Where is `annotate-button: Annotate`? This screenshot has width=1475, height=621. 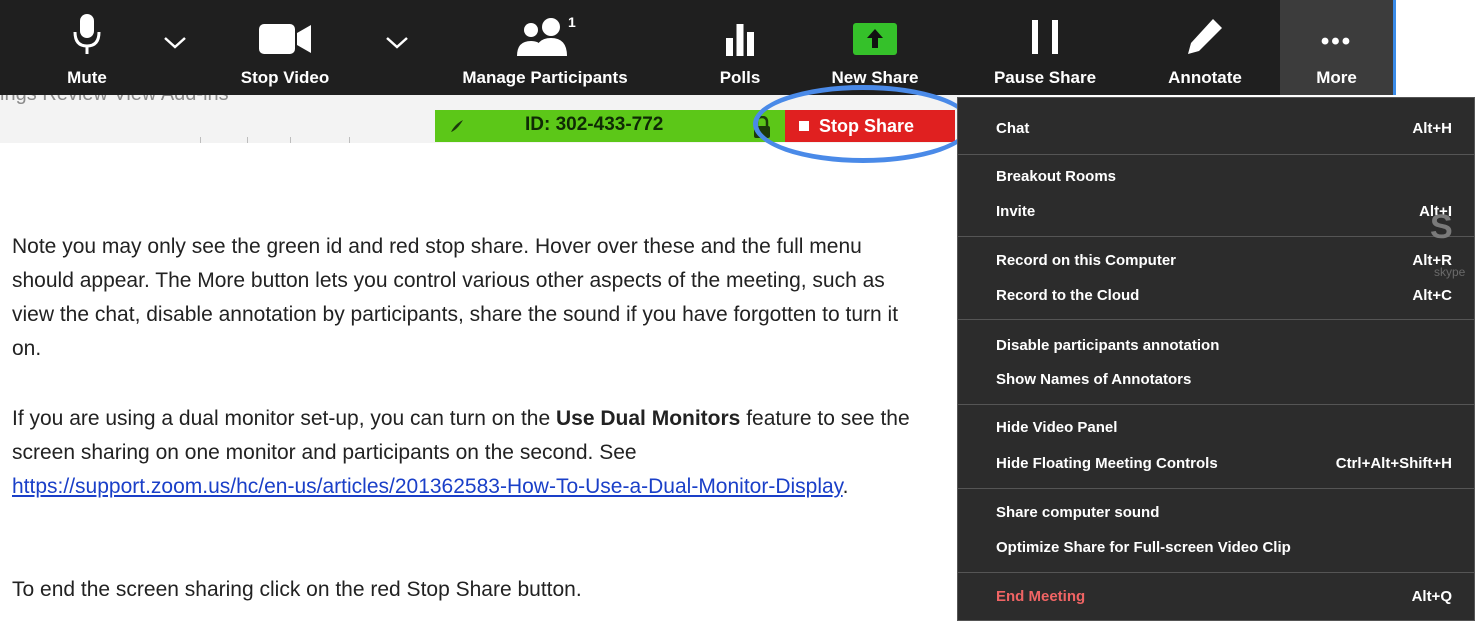 annotate-button: Annotate is located at coordinates (1205, 47).